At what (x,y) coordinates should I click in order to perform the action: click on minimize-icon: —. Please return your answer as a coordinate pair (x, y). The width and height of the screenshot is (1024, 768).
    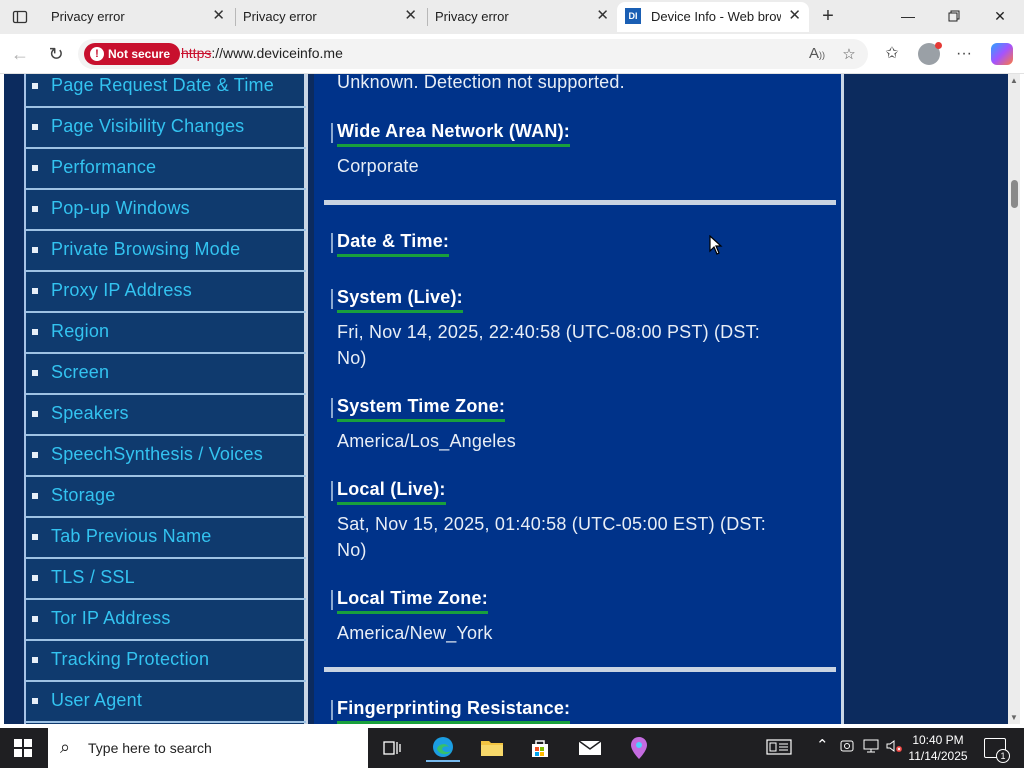
    Looking at the image, I should click on (908, 16).